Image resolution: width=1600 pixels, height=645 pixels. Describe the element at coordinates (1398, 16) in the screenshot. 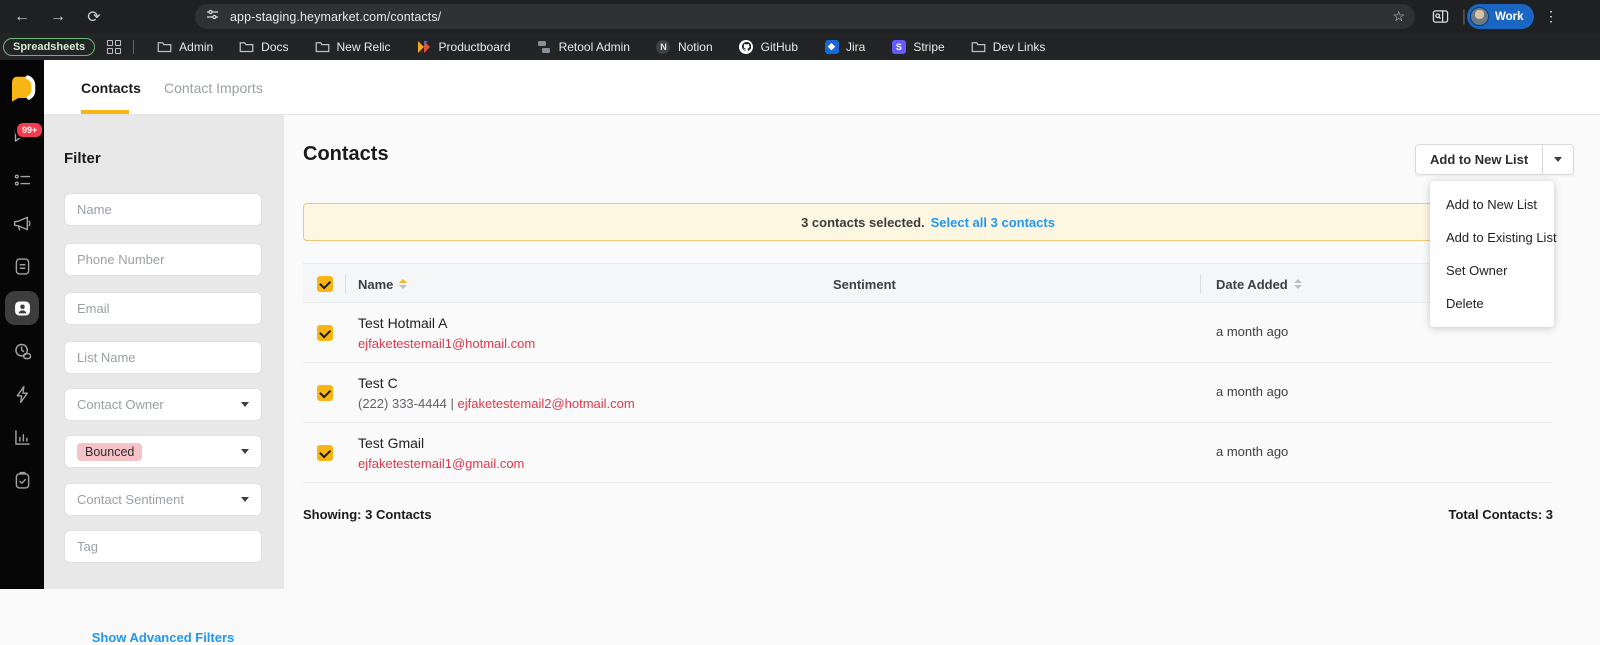

I see `bookmark-star-icon: ☆` at that location.